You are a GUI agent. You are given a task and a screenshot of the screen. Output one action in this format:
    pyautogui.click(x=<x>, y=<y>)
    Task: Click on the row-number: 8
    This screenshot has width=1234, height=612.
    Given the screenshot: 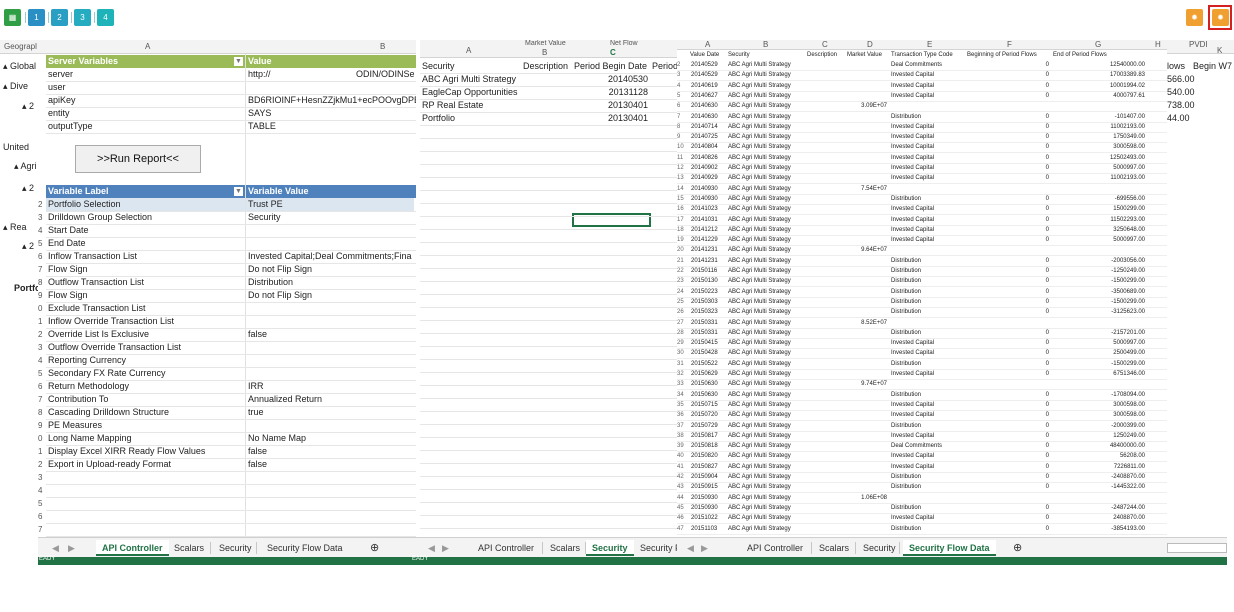 What is the action you would take?
    pyautogui.click(x=42, y=282)
    